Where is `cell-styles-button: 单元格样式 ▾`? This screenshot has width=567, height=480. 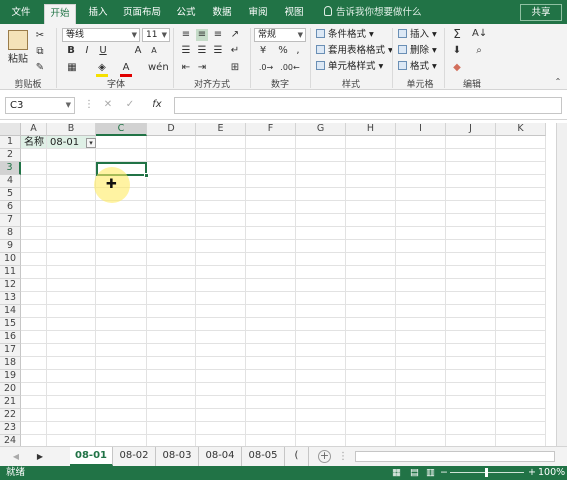
cell-styles-button: 单元格样式 ▾ is located at coordinates (349, 67).